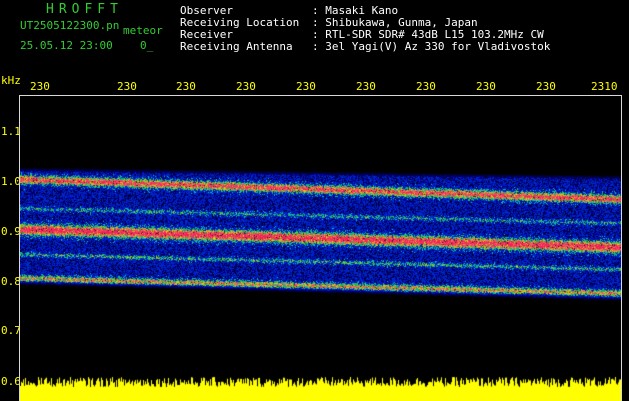  What do you see at coordinates (236, 46) in the screenshot?
I see `antenna-label: Receiving Antenna` at bounding box center [236, 46].